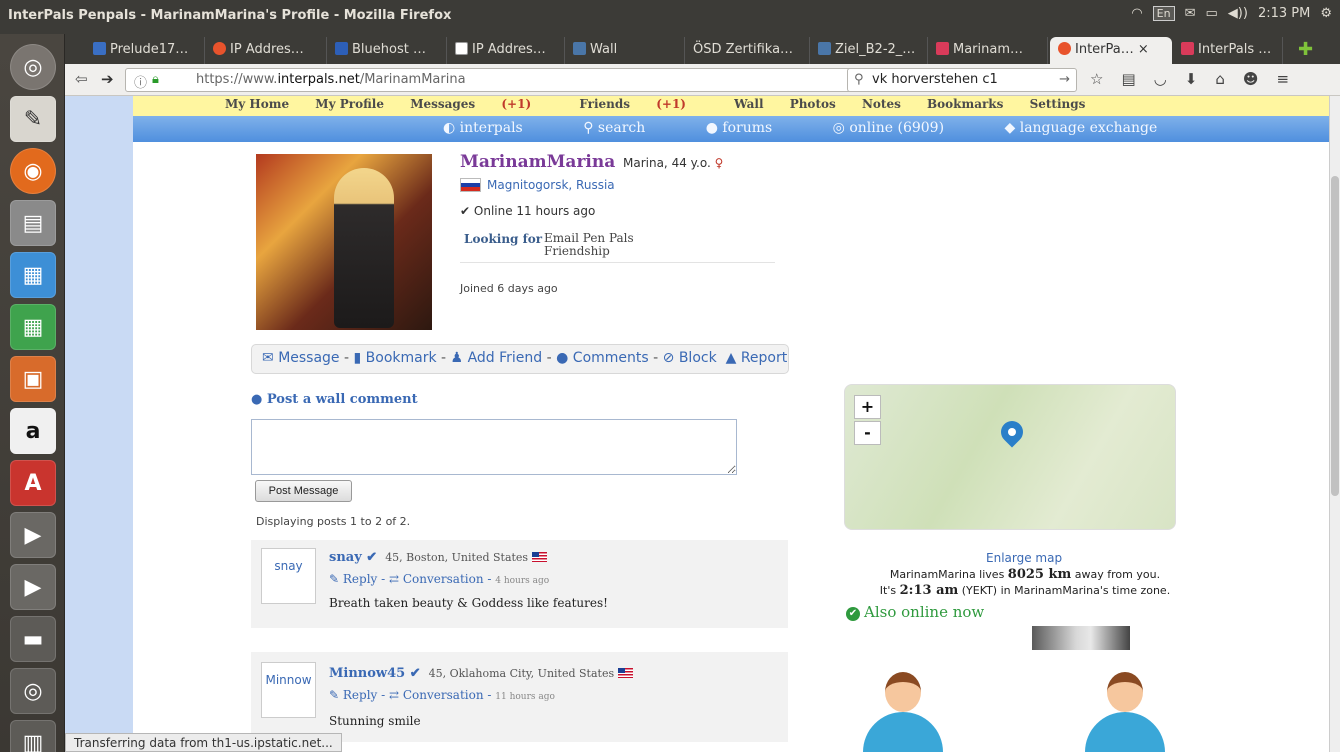 Image resolution: width=1340 pixels, height=752 pixels. What do you see at coordinates (643, 104) in the screenshot?
I see `menu-friends: Friends (+1)` at bounding box center [643, 104].